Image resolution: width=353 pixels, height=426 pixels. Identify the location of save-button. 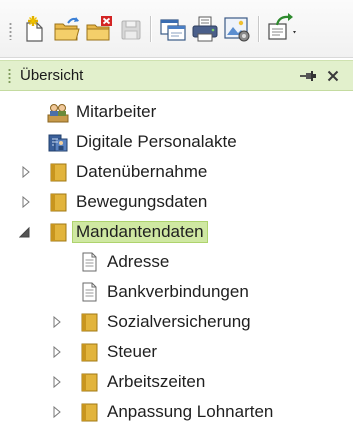
(131, 29).